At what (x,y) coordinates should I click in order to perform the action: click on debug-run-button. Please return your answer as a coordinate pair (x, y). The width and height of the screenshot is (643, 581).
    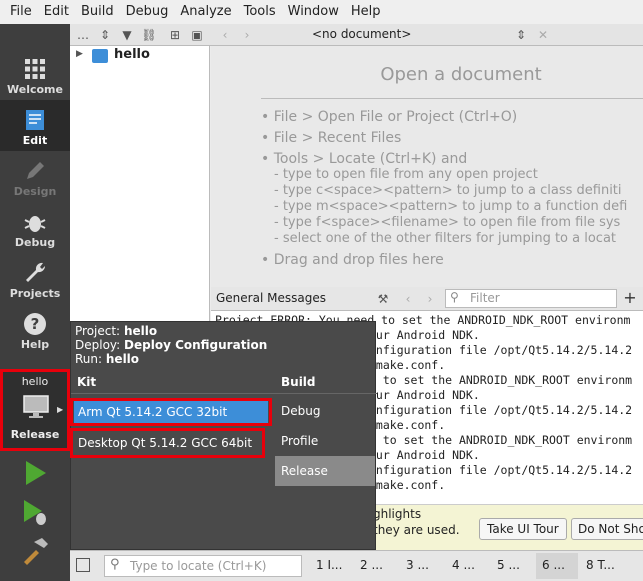
    Looking at the image, I should click on (35, 512).